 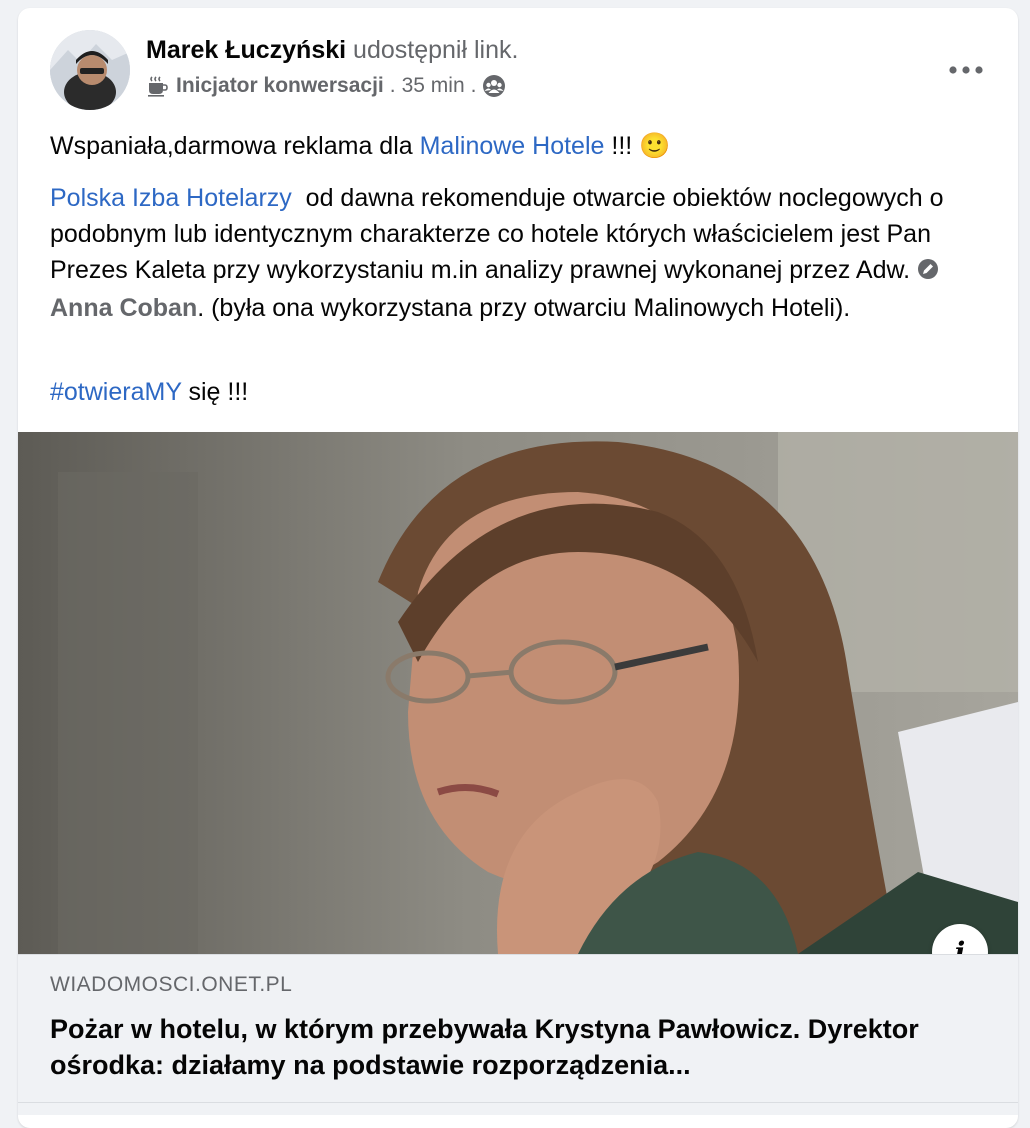 I want to click on ellipsis-icon, so click(x=966, y=70).